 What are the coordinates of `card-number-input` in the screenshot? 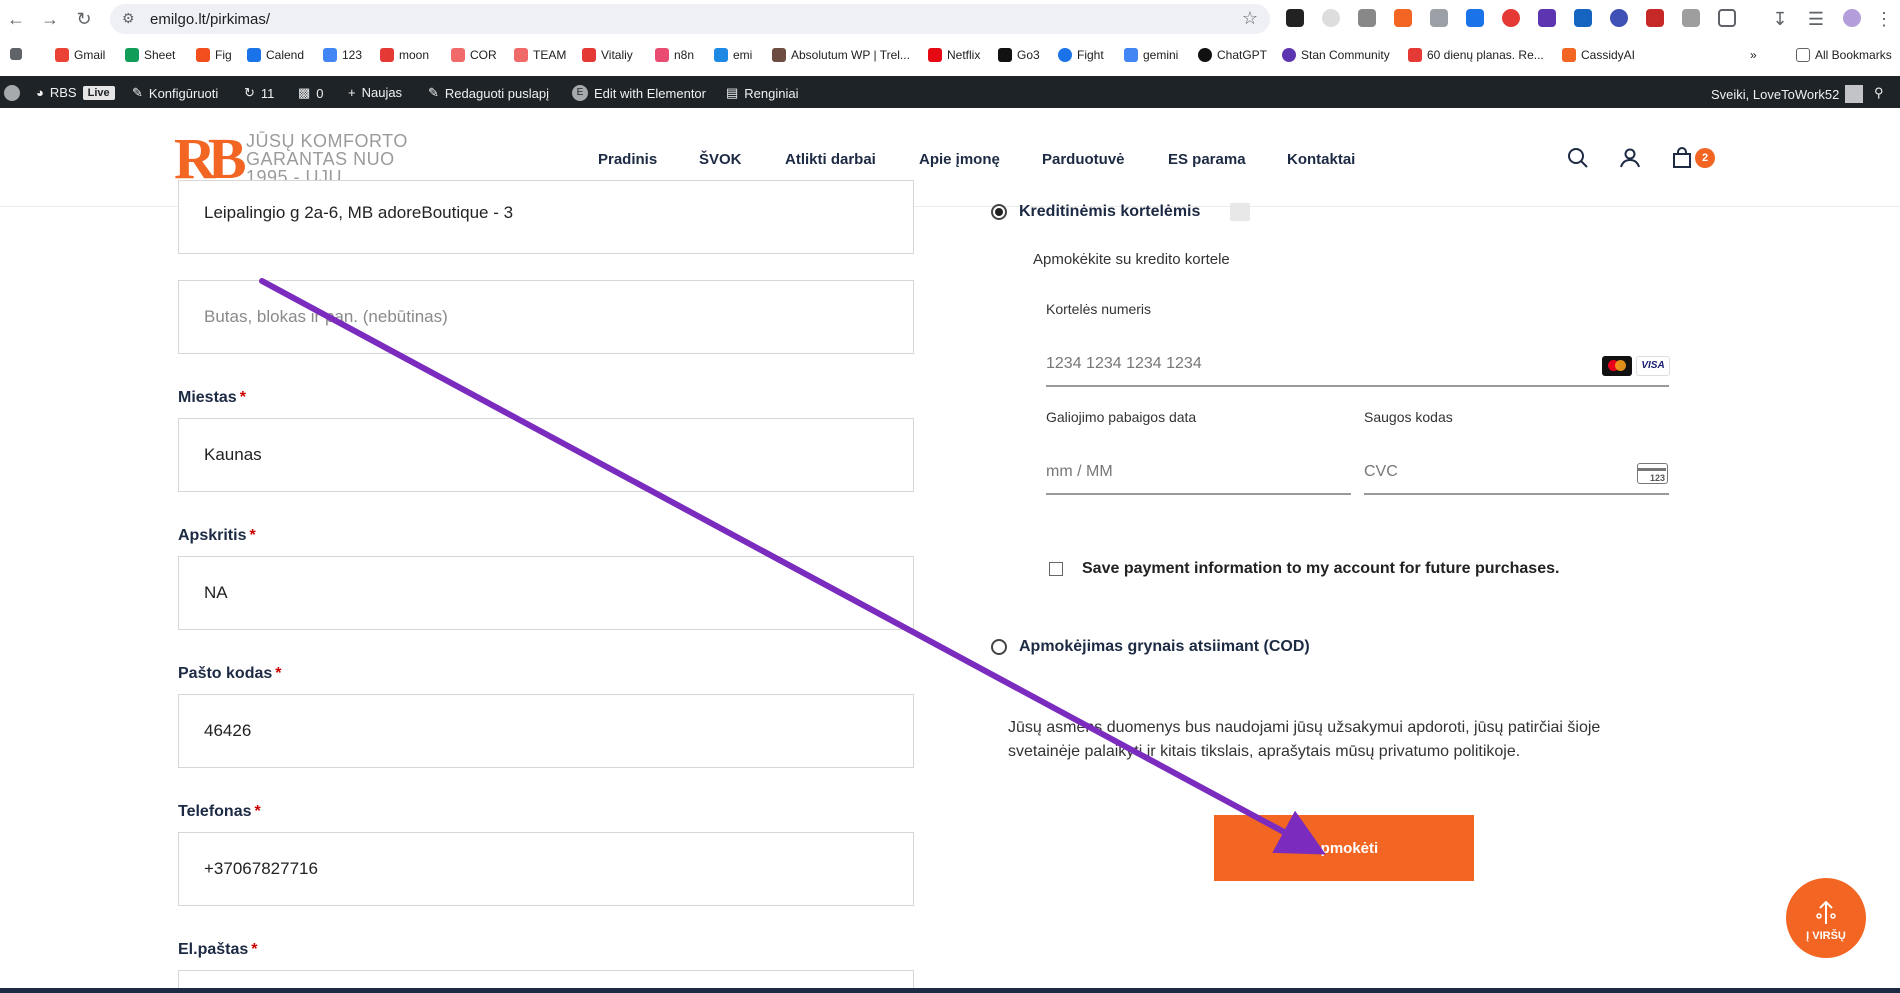 It's located at (1357, 365).